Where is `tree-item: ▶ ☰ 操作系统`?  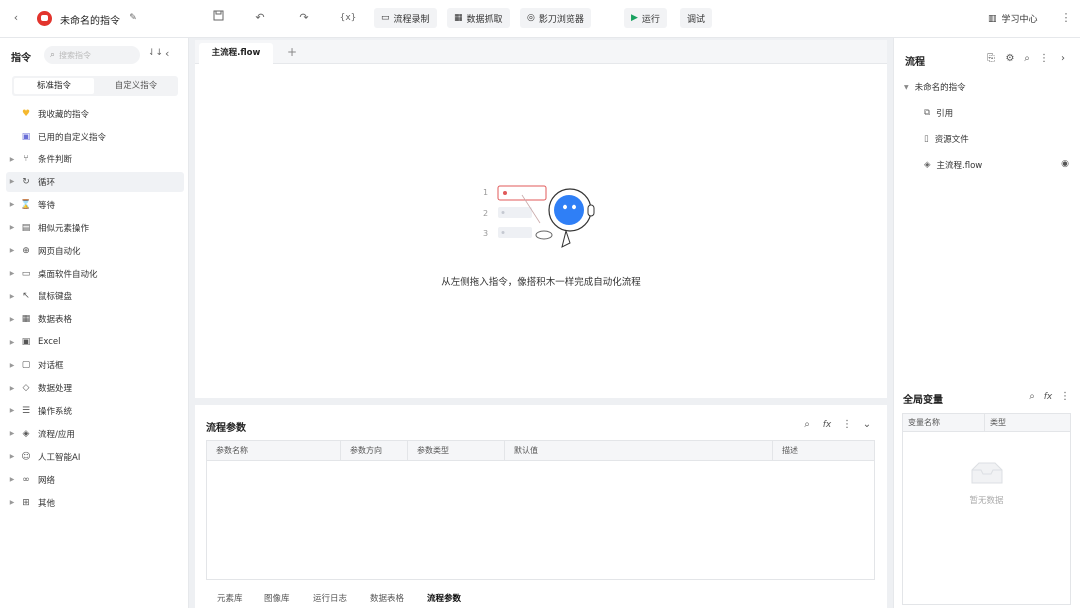 tree-item: ▶ ☰ 操作系统 is located at coordinates (95, 411).